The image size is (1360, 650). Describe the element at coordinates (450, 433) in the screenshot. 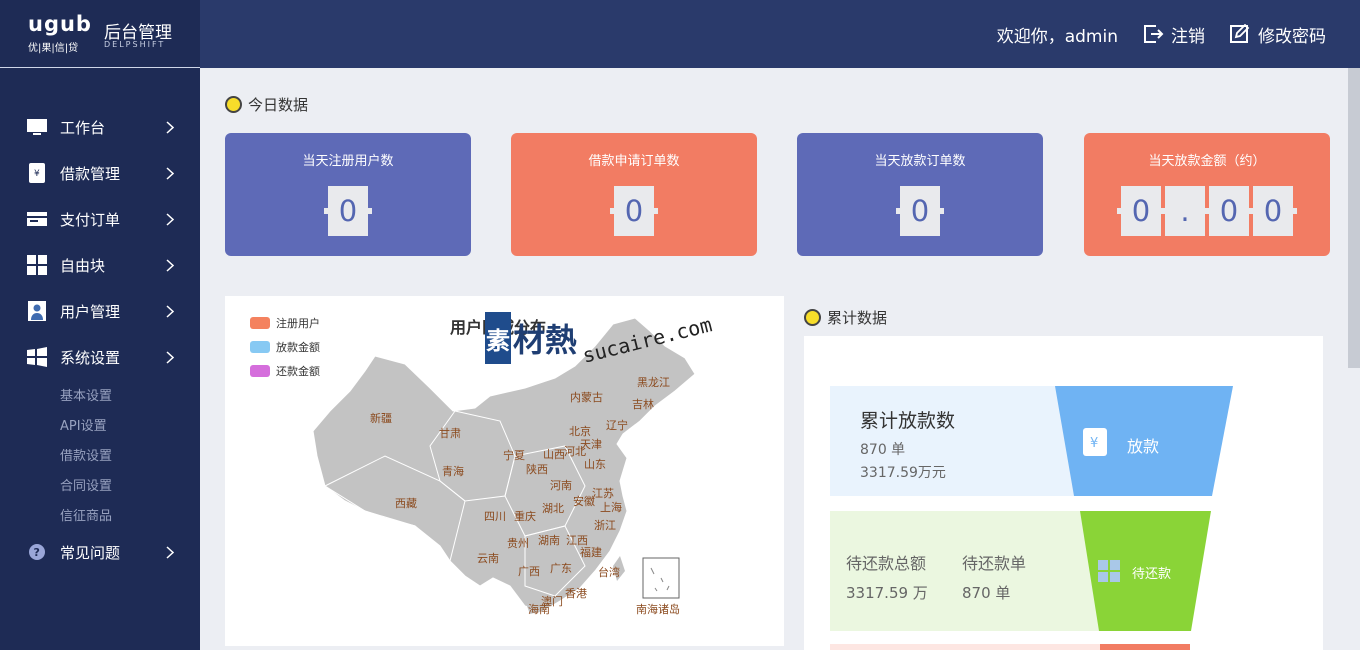

I see `province-label: 甘肃` at that location.